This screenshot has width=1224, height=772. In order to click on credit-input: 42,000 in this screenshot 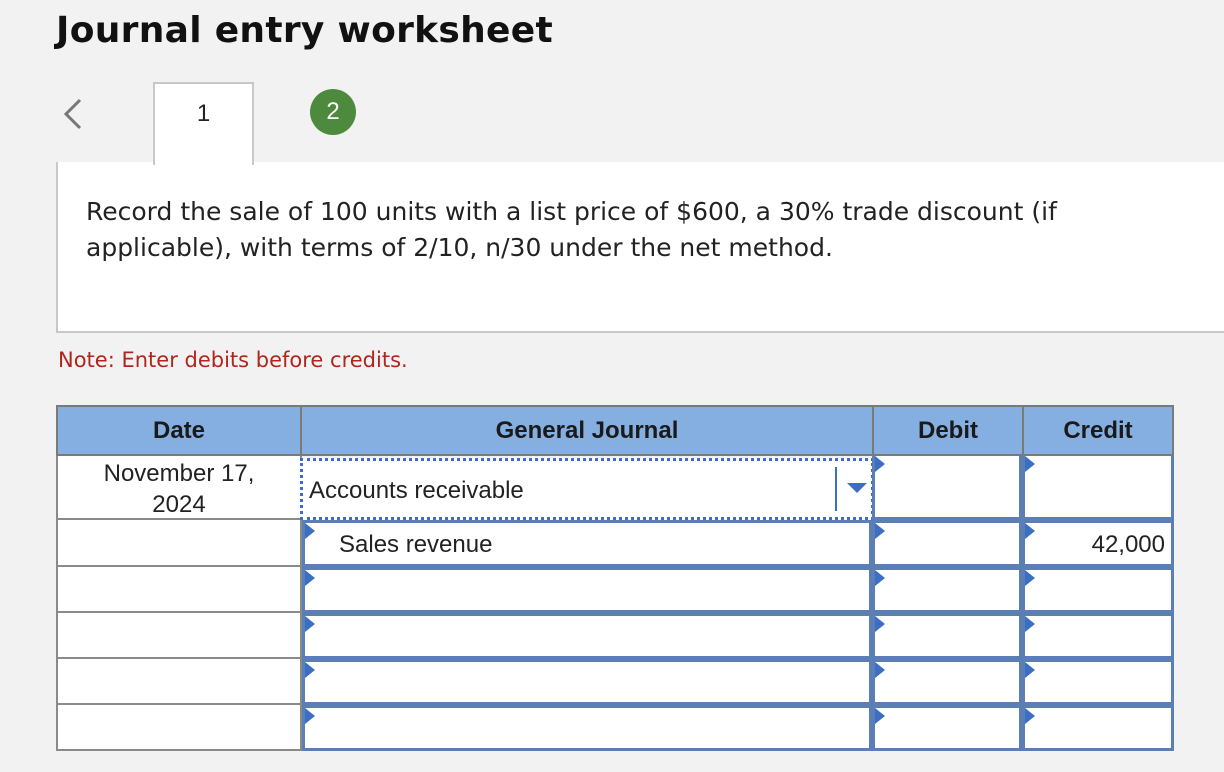, I will do `click(1098, 543)`.